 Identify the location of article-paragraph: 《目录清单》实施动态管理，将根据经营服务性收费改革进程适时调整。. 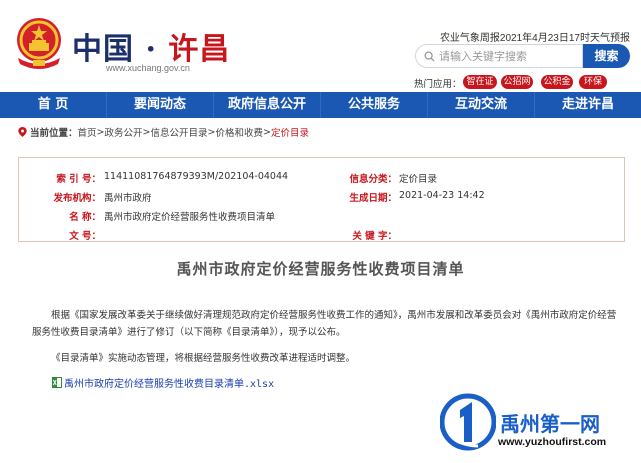
(203, 358).